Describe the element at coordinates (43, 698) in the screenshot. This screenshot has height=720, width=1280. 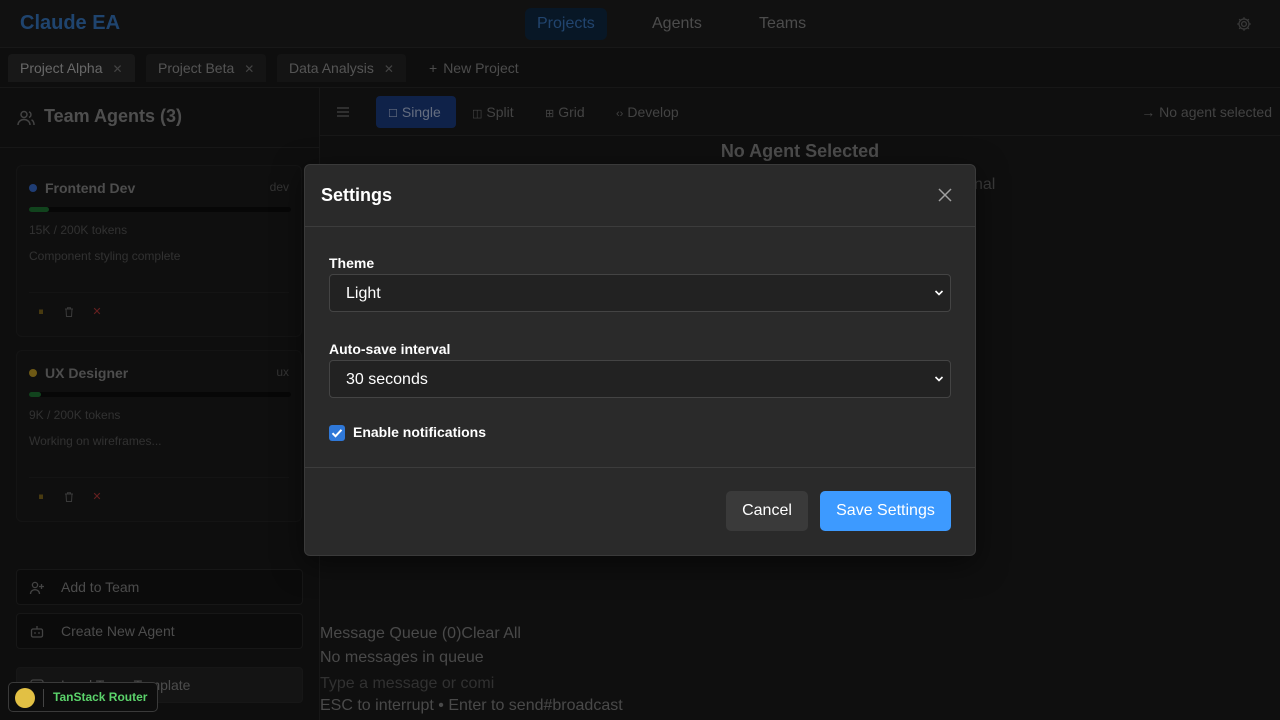
I see `divider` at that location.